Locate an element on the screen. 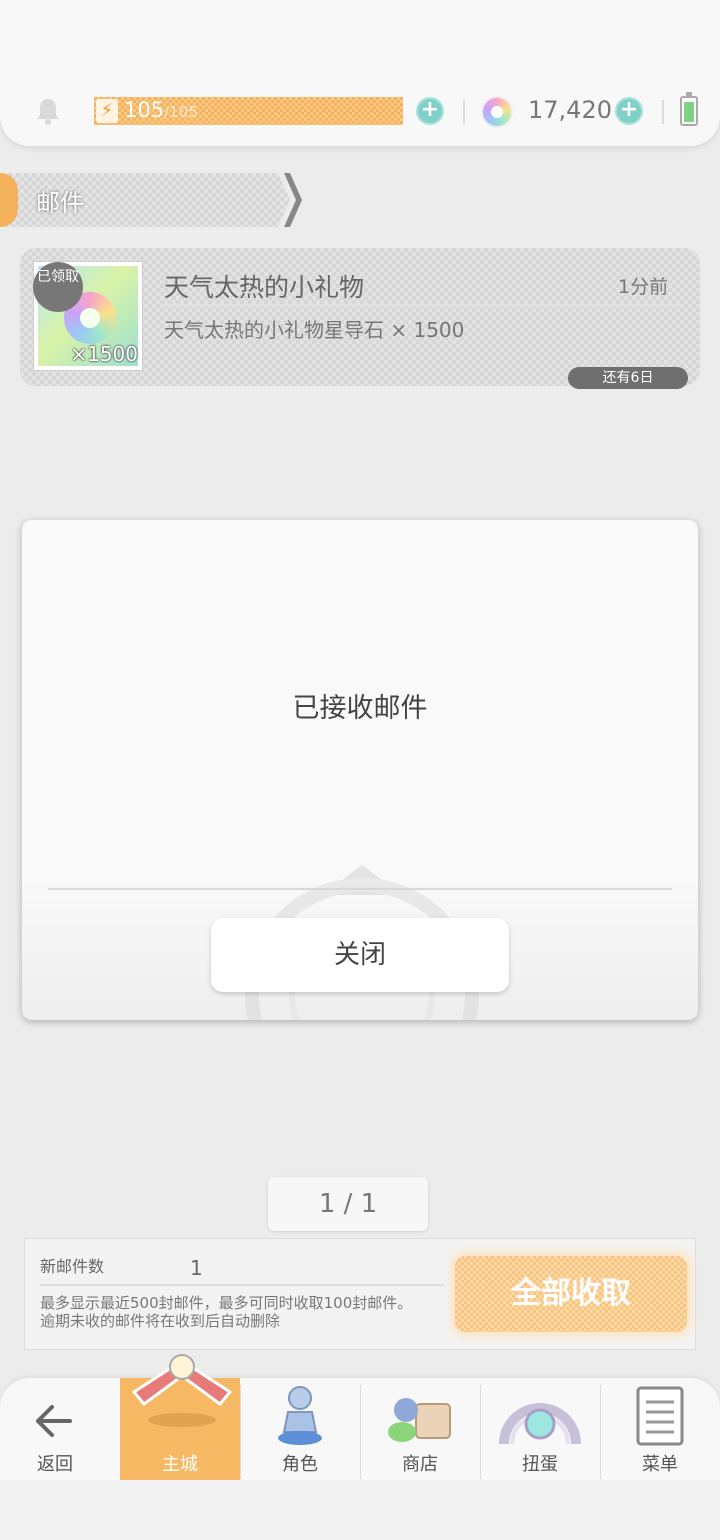 The width and height of the screenshot is (720, 1540). bell-icon is located at coordinates (48, 111).